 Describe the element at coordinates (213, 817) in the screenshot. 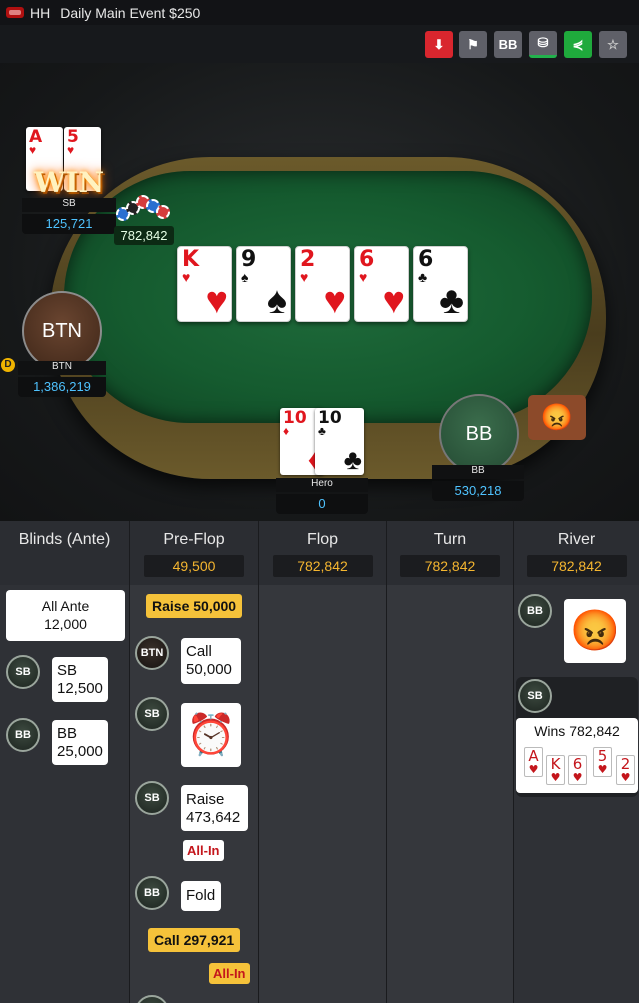

I see `raise-amount: 473,642` at that location.